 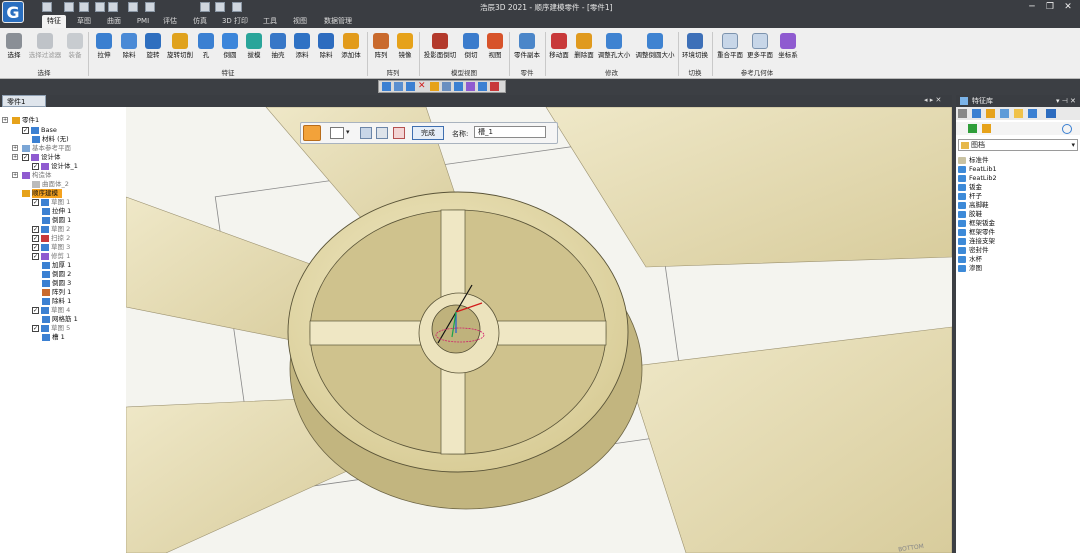 I want to click on library-item: FeatLib2, so click(x=1017, y=178).